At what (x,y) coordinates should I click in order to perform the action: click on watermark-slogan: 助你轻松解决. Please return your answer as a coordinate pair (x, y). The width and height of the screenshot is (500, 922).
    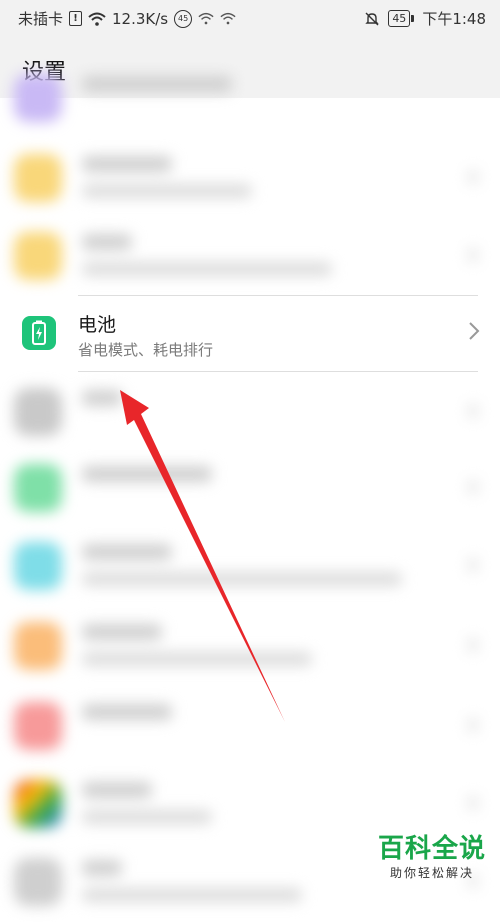
    Looking at the image, I should click on (431, 873).